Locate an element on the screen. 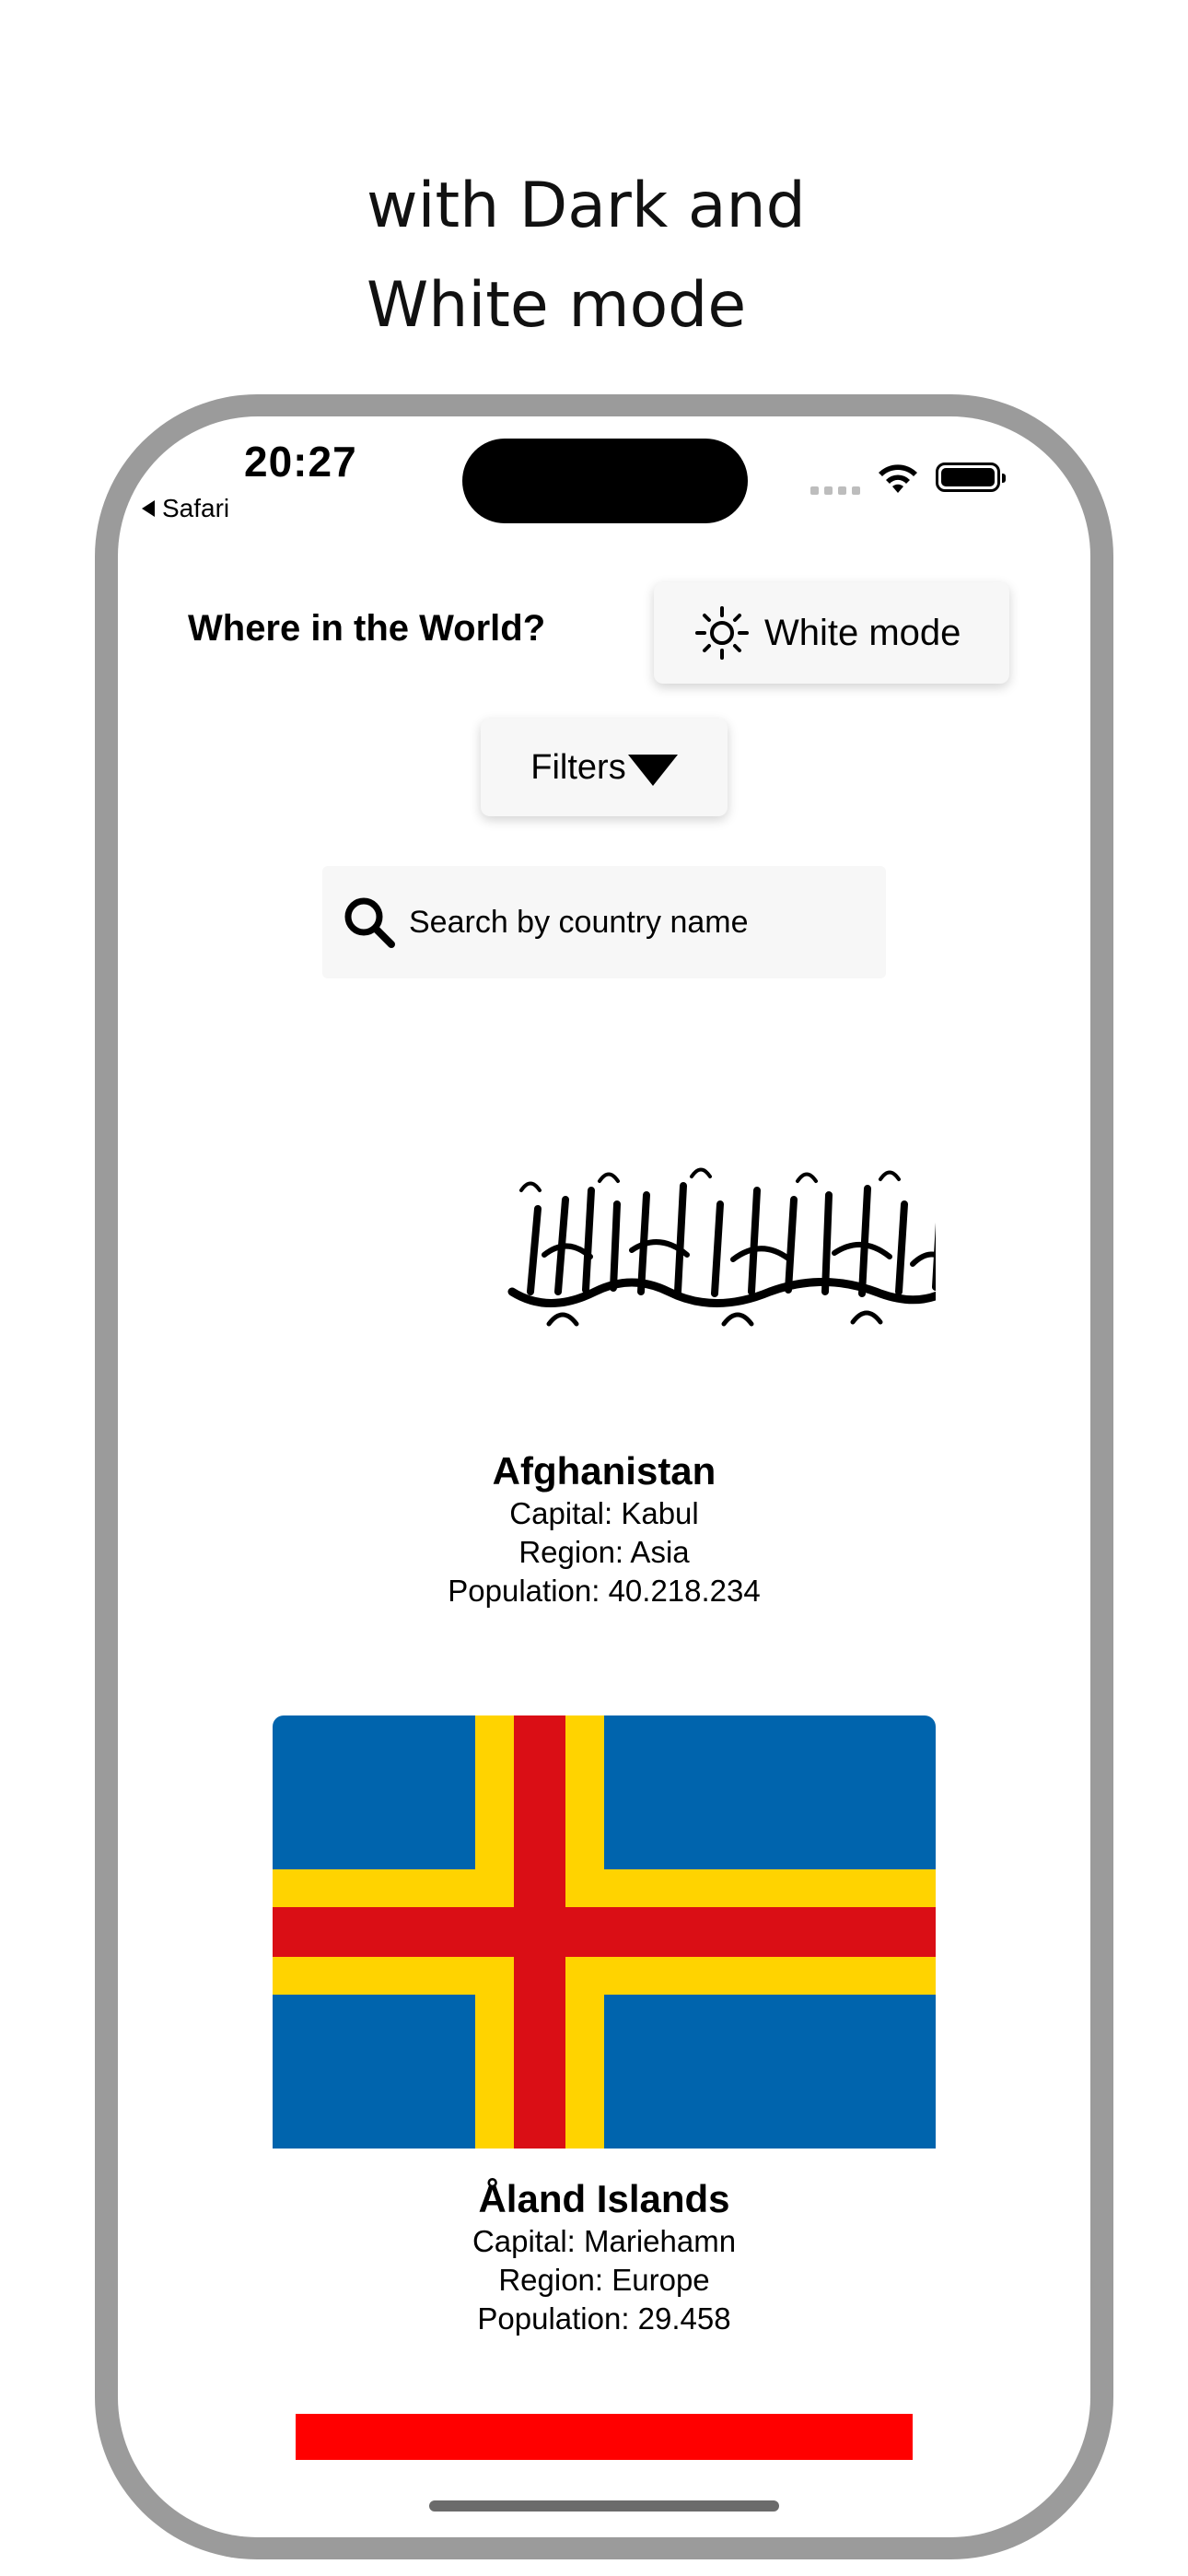 The height and width of the screenshot is (2576, 1188). aland-islands-flag is located at coordinates (604, 1932).